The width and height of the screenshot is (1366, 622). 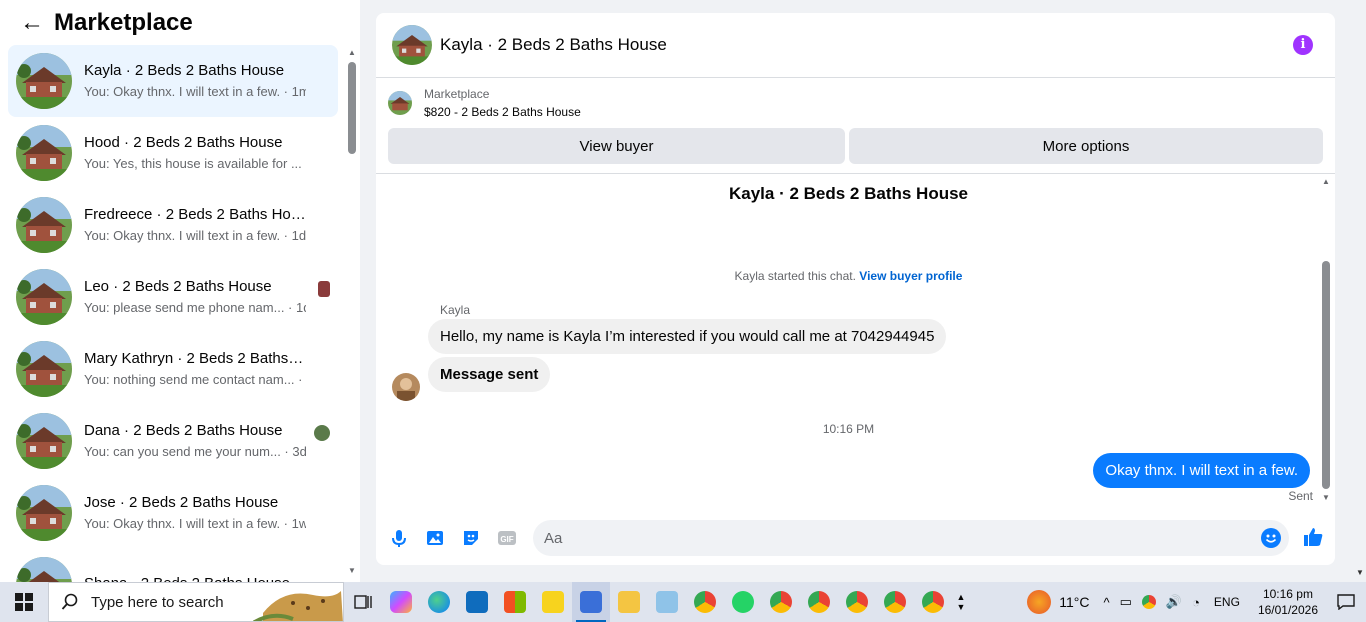 What do you see at coordinates (181, 502) in the screenshot?
I see `conversation-name: Jose · 2 Beds 2 Baths House` at bounding box center [181, 502].